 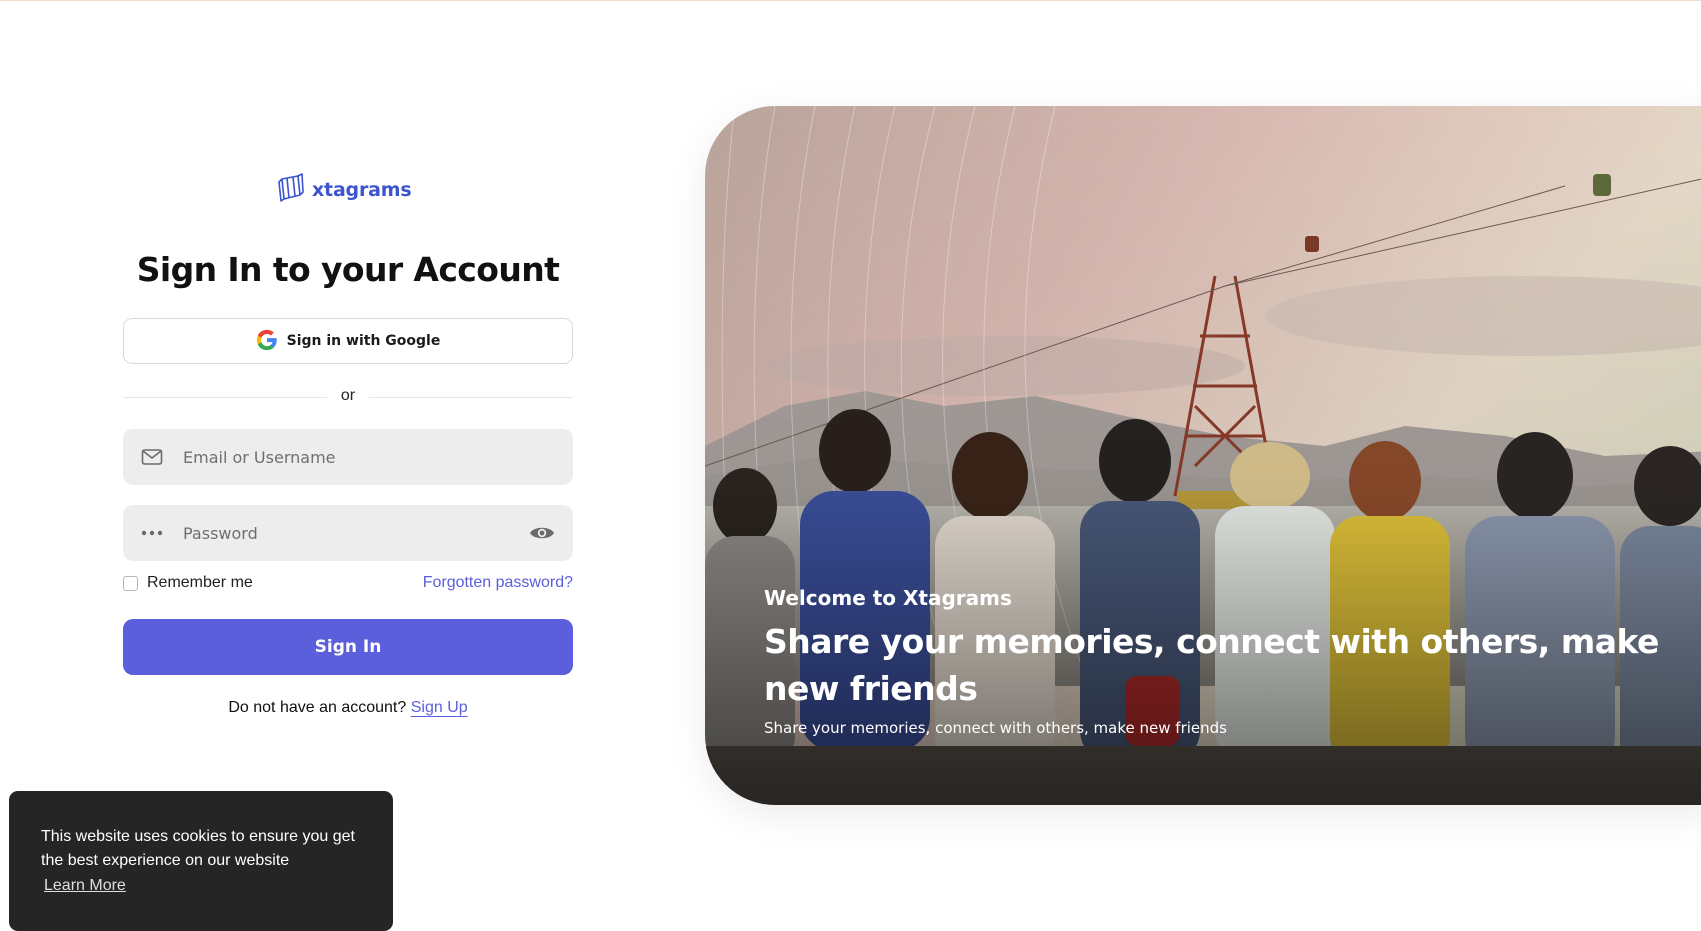 What do you see at coordinates (152, 533) in the screenshot?
I see `password-dots-icon` at bounding box center [152, 533].